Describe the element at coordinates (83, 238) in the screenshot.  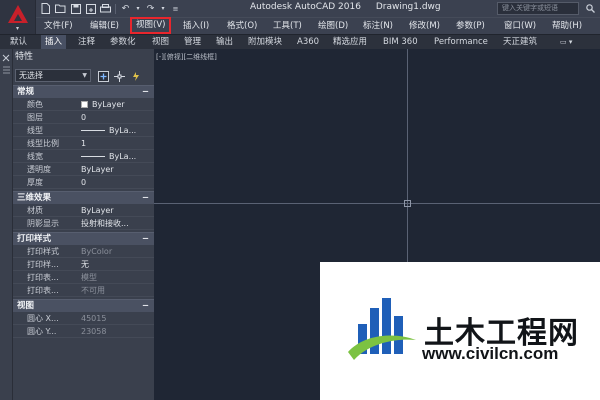
I see `section-plot-style-header: 打印样式 −` at that location.